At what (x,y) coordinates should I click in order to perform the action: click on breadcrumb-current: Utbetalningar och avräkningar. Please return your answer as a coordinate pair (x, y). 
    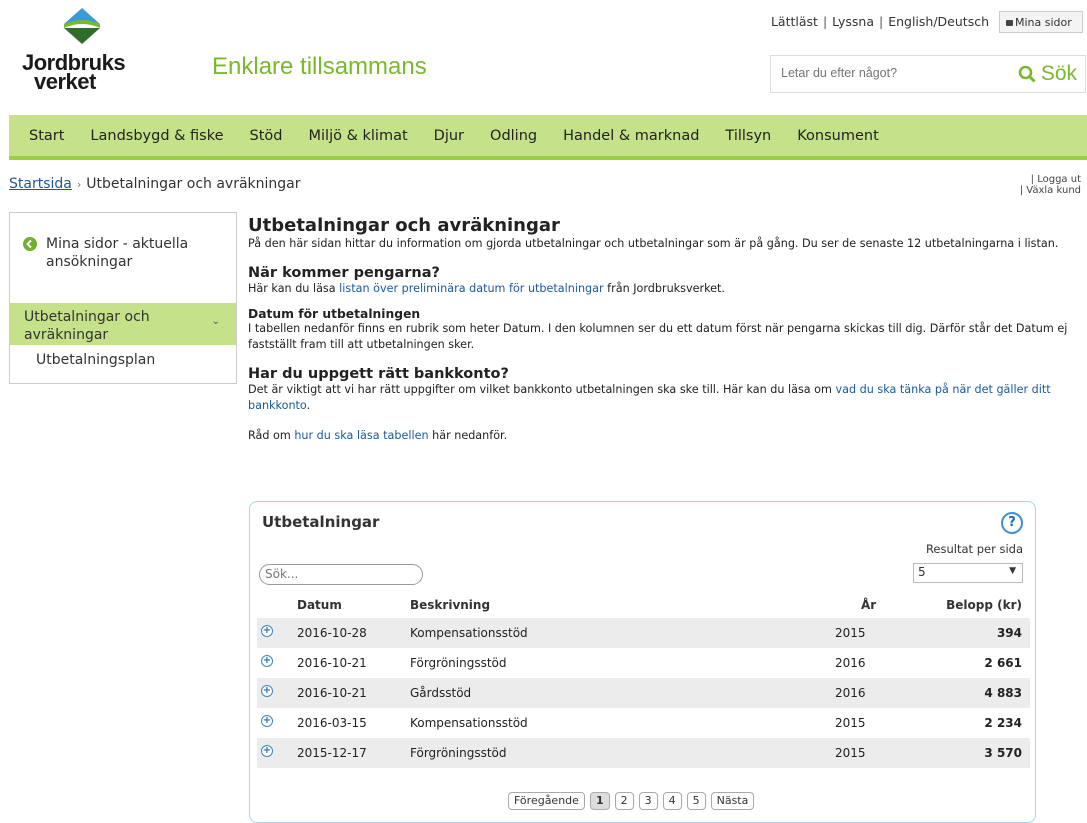
    Looking at the image, I should click on (193, 184).